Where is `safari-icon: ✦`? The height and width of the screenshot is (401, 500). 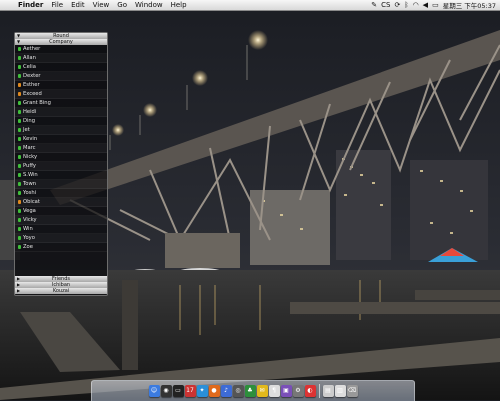
safari-icon: ✦ is located at coordinates (202, 391).